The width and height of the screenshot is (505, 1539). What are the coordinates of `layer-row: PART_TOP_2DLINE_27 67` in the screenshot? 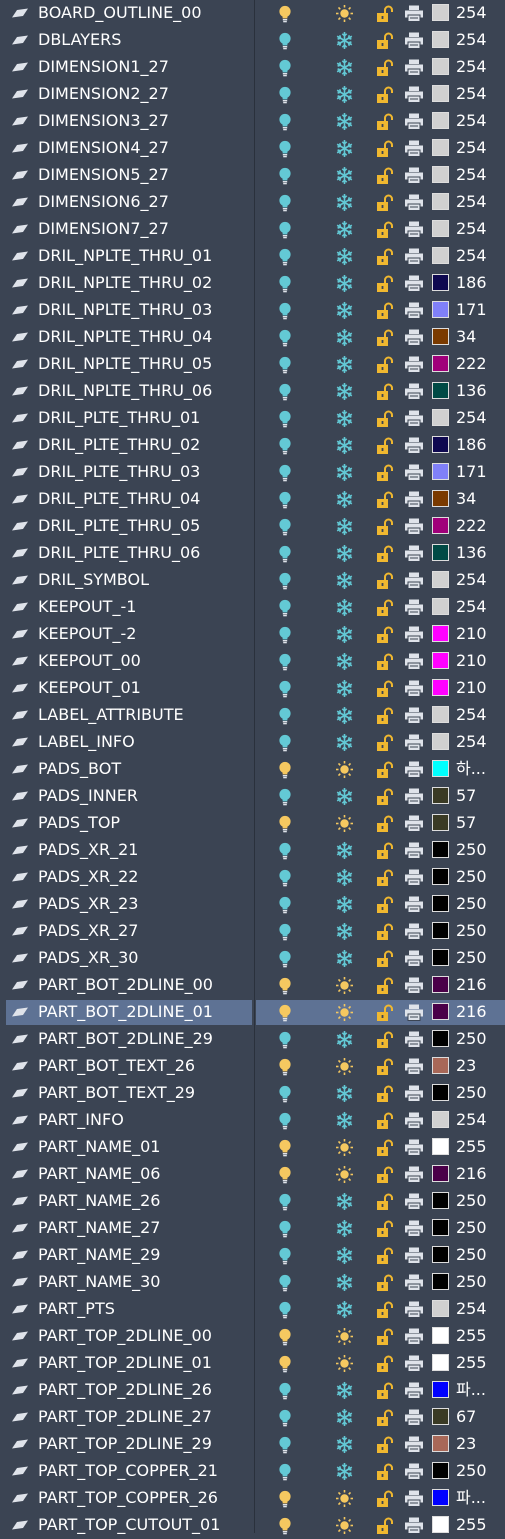 It's located at (252, 1417).